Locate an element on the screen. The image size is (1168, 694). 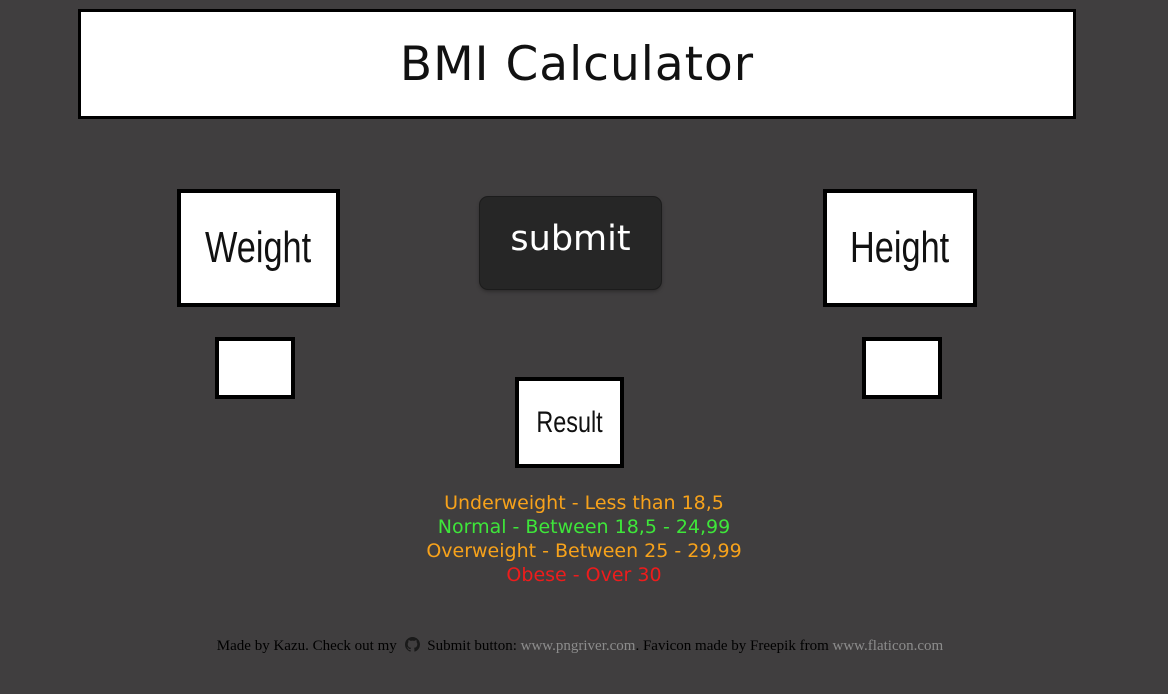
result-box: Result is located at coordinates (569, 422).